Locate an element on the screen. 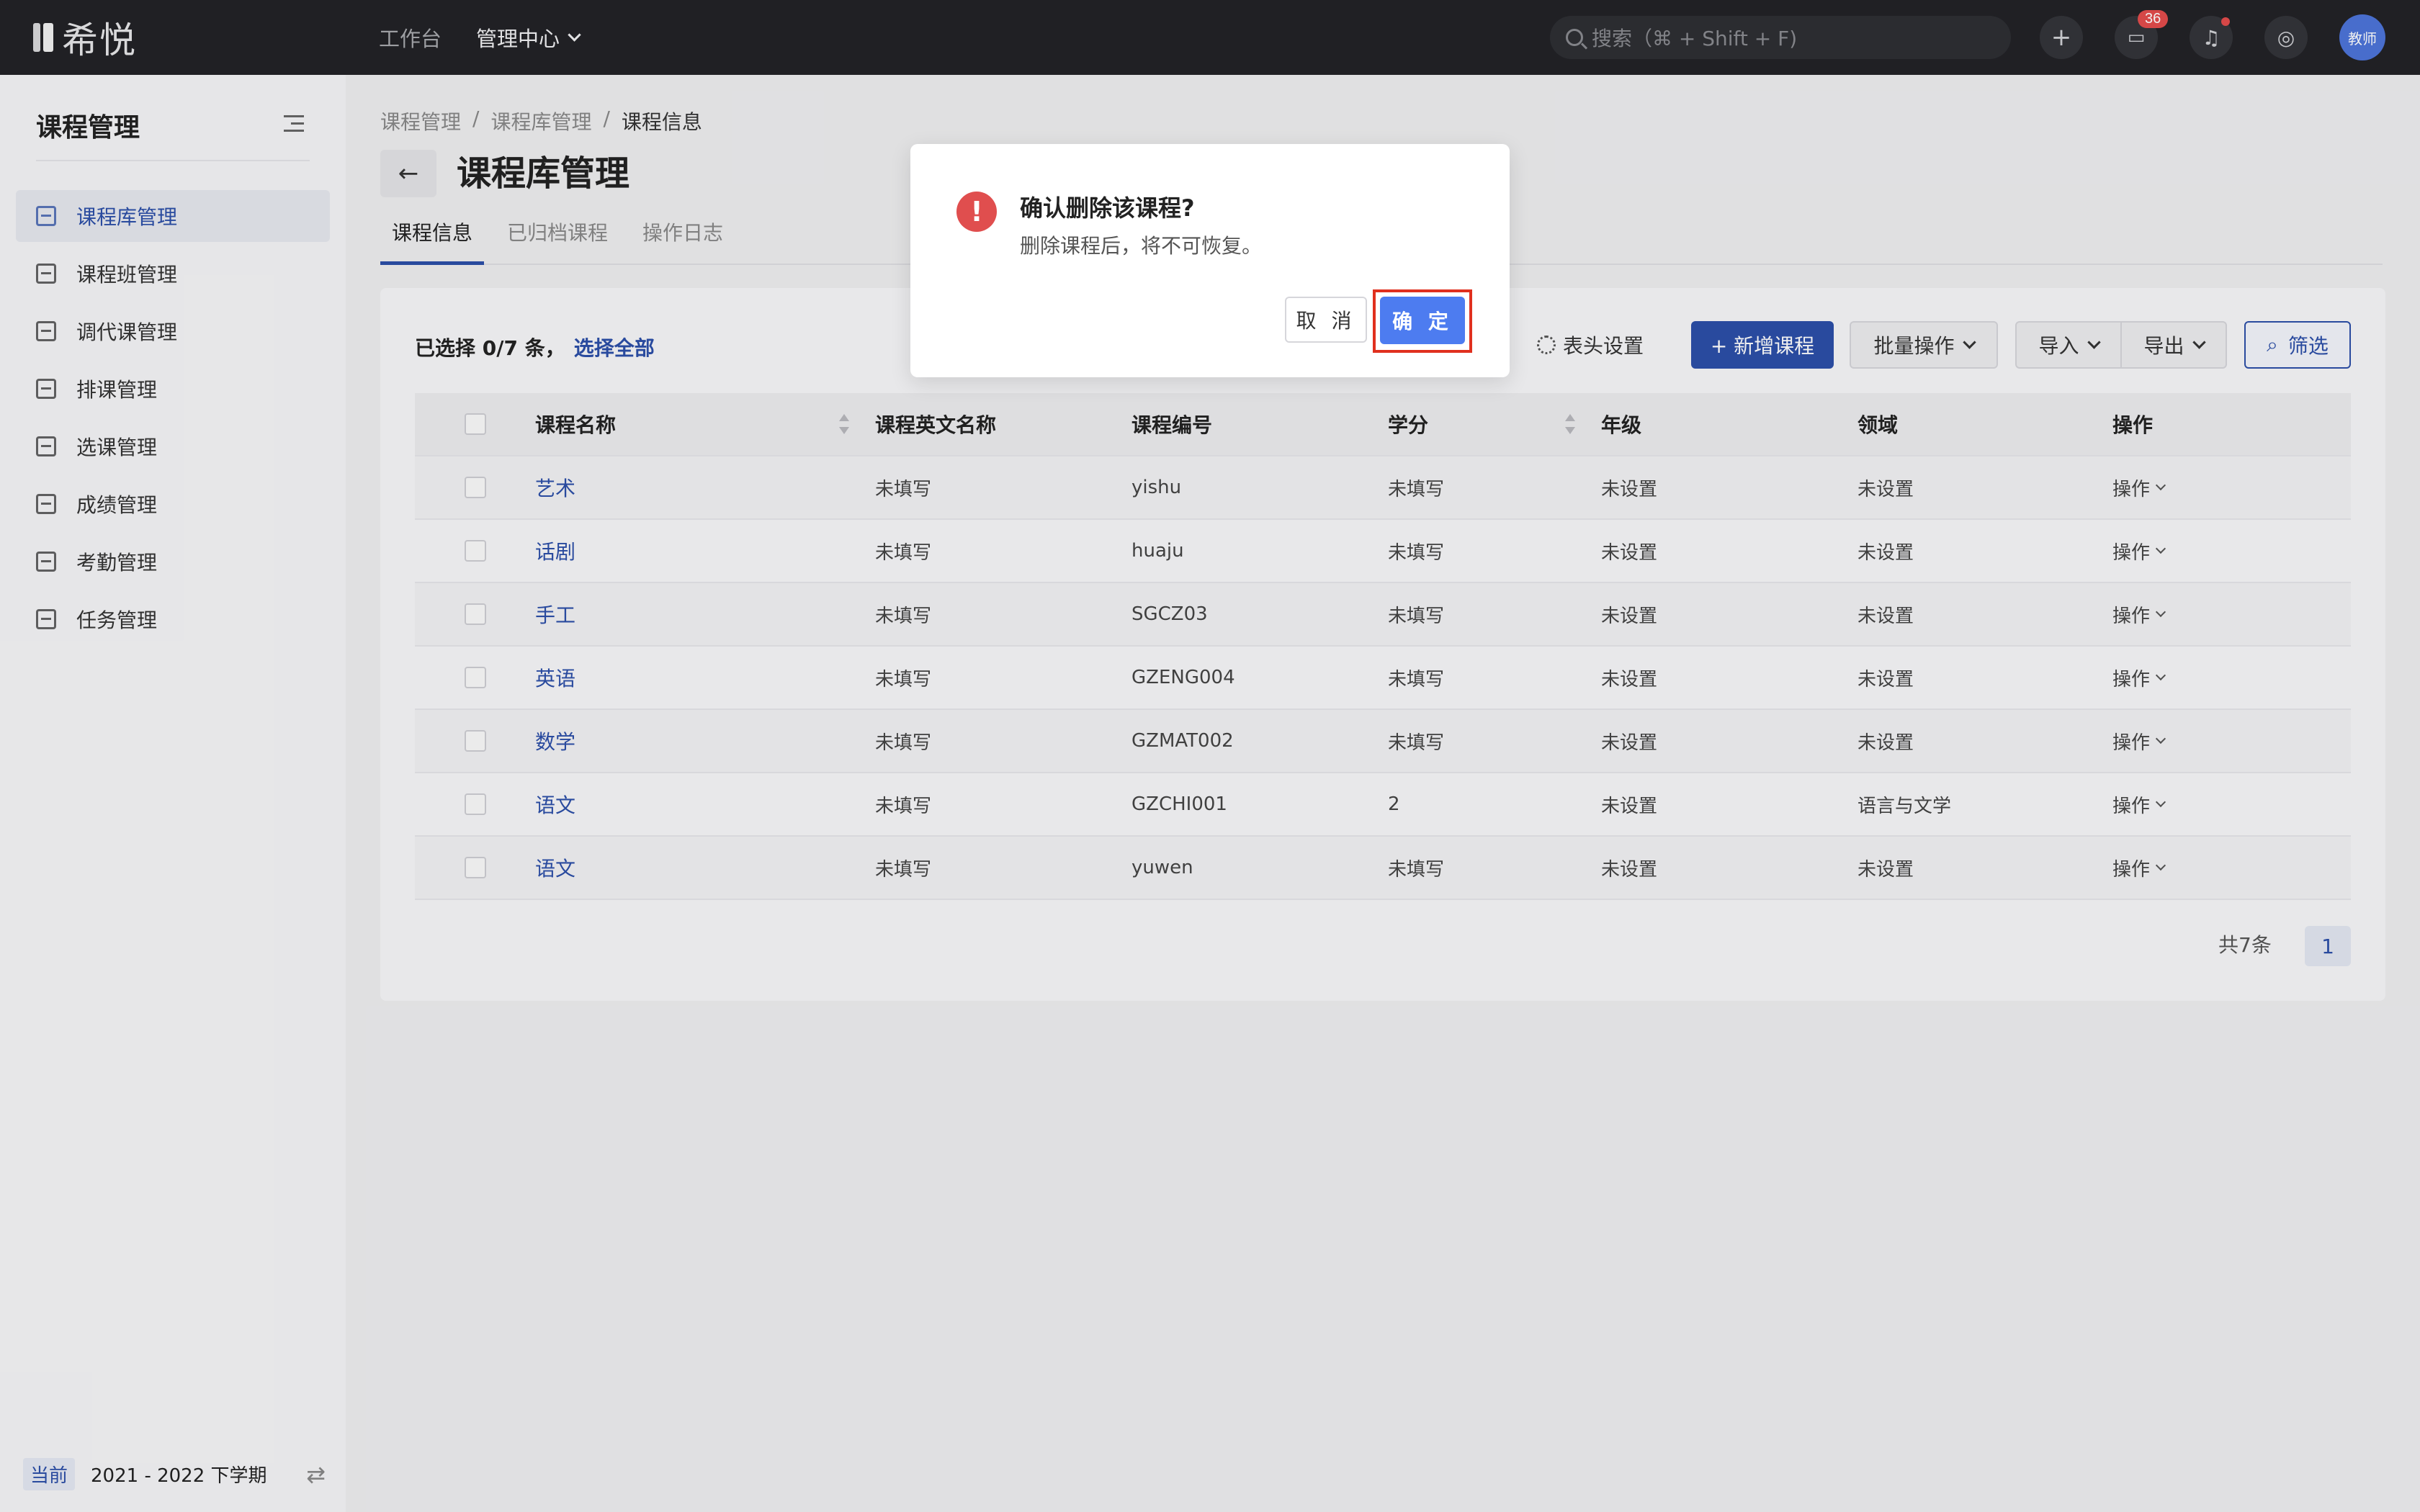 This screenshot has height=1512, width=2420. dialog-description: 删除课程后，将不可恢复。 is located at coordinates (1141, 246).